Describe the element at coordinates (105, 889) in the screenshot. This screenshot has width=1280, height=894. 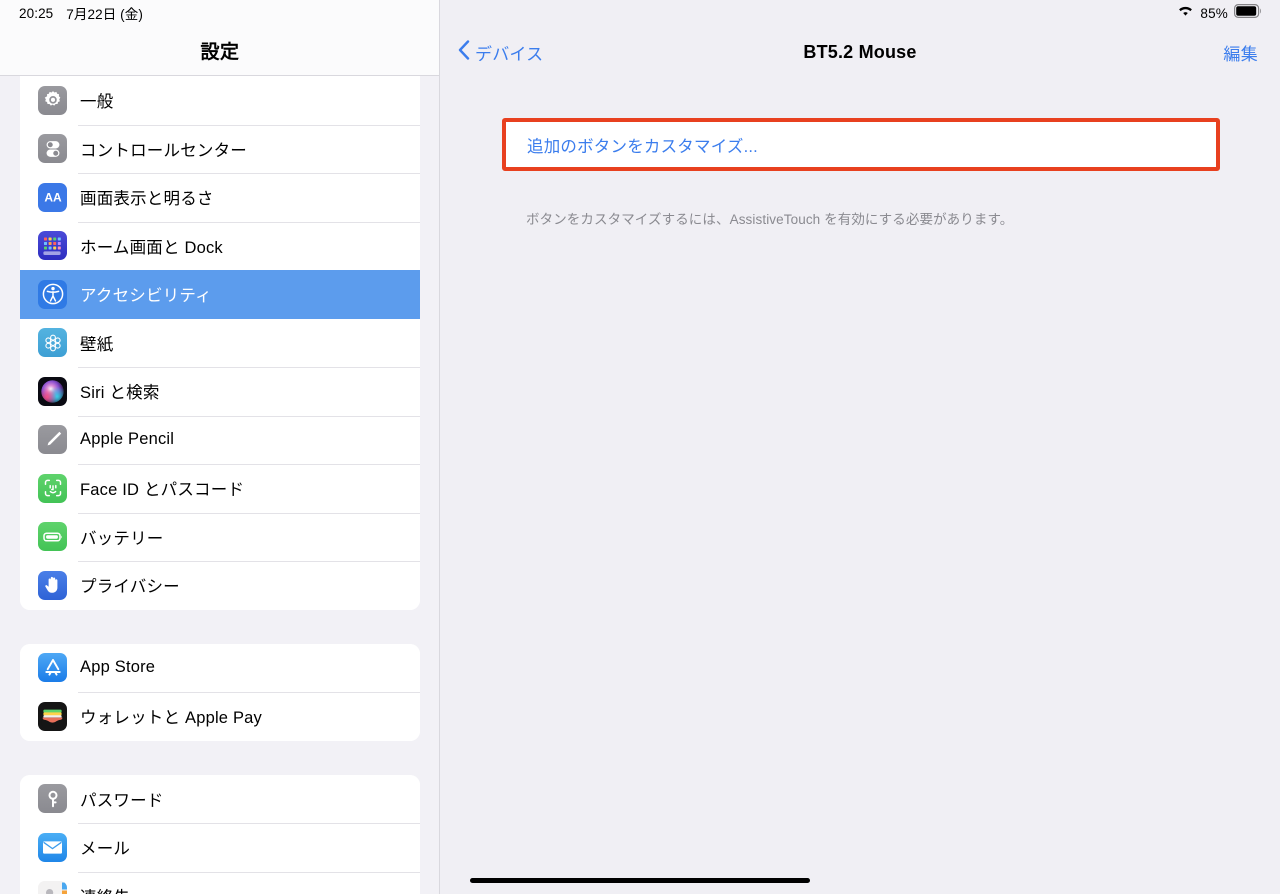
I see `sidebar-item-label: 連絡先` at that location.